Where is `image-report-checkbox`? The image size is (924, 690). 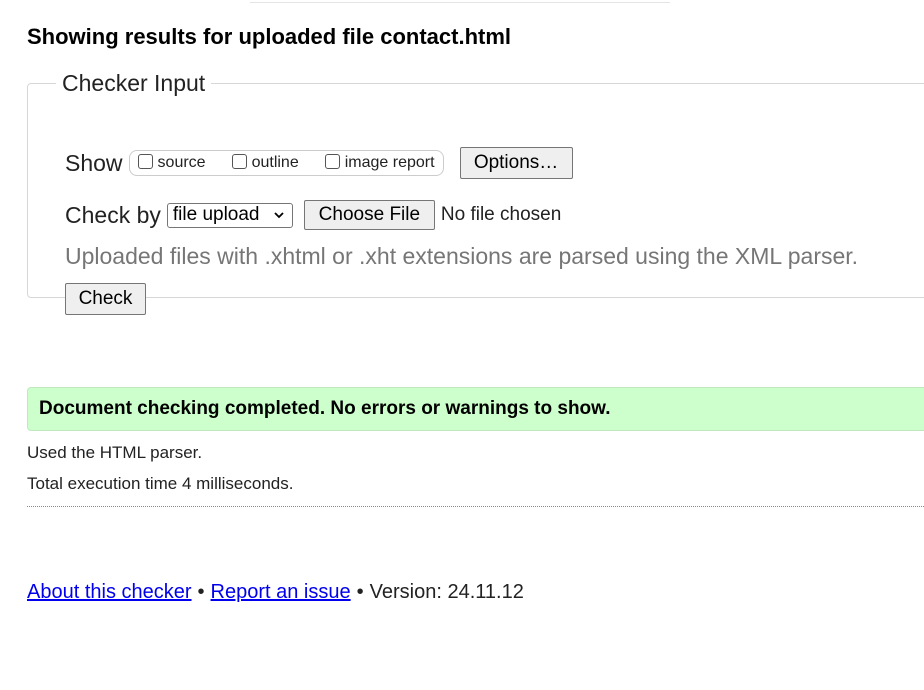 image-report-checkbox is located at coordinates (332, 161).